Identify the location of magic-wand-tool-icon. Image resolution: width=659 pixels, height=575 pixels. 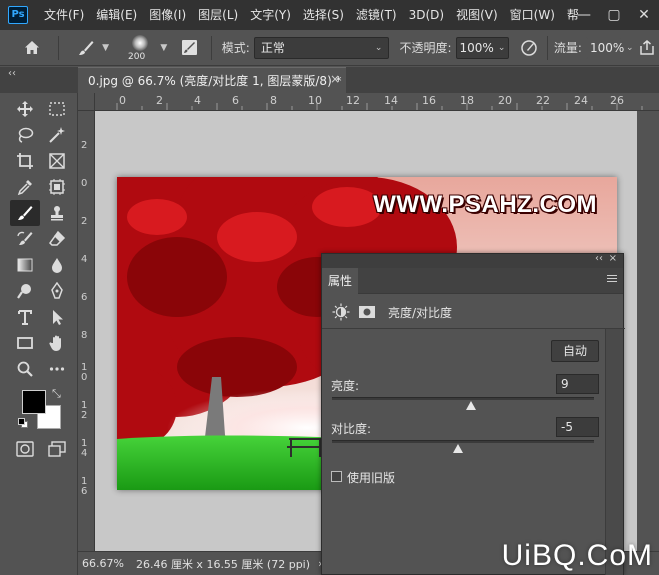
(57, 135).